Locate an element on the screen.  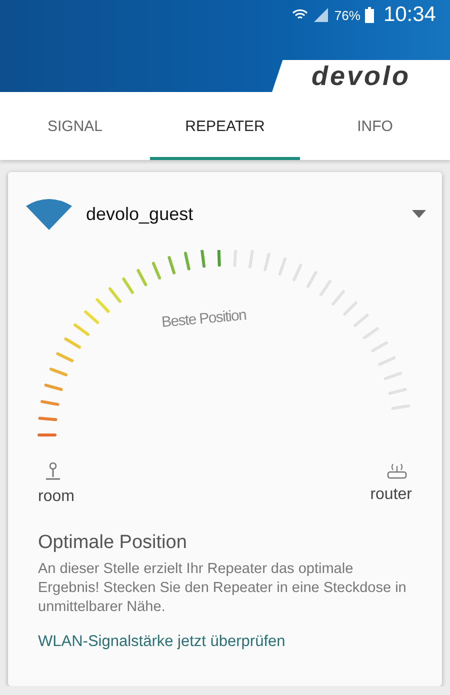
pin-icon is located at coordinates (53, 472).